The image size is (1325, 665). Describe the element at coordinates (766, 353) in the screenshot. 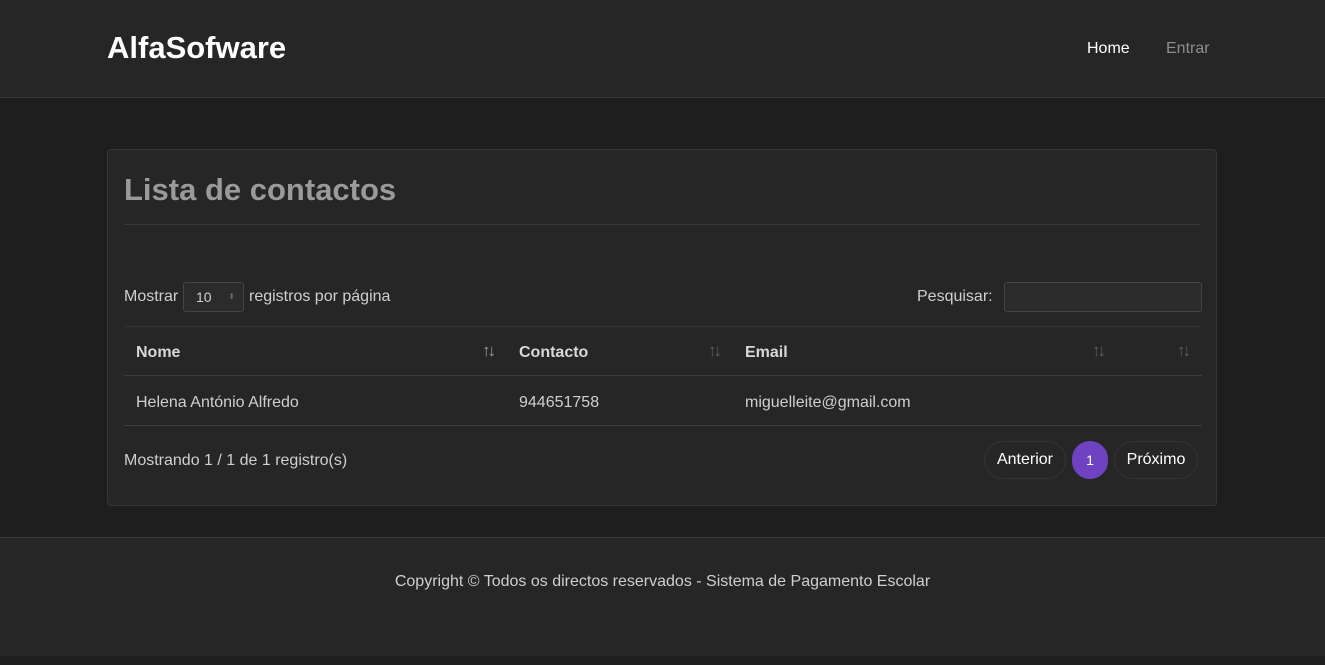

I see `column-header-email: Email` at that location.